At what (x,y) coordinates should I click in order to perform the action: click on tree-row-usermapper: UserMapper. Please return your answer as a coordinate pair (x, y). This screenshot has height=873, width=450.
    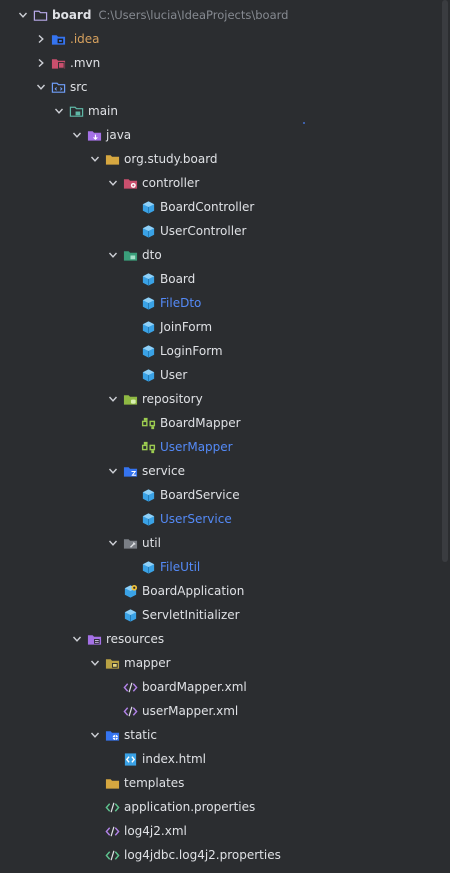
    Looking at the image, I should click on (225, 447).